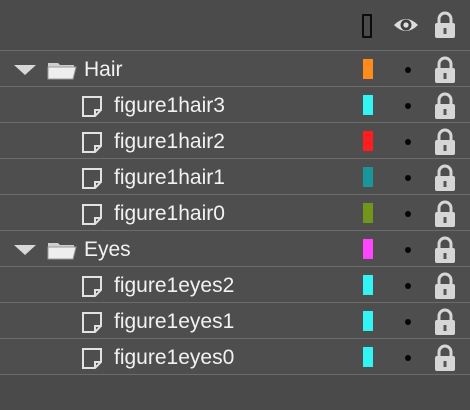  I want to click on layer-row: figure1hair2, so click(235, 140).